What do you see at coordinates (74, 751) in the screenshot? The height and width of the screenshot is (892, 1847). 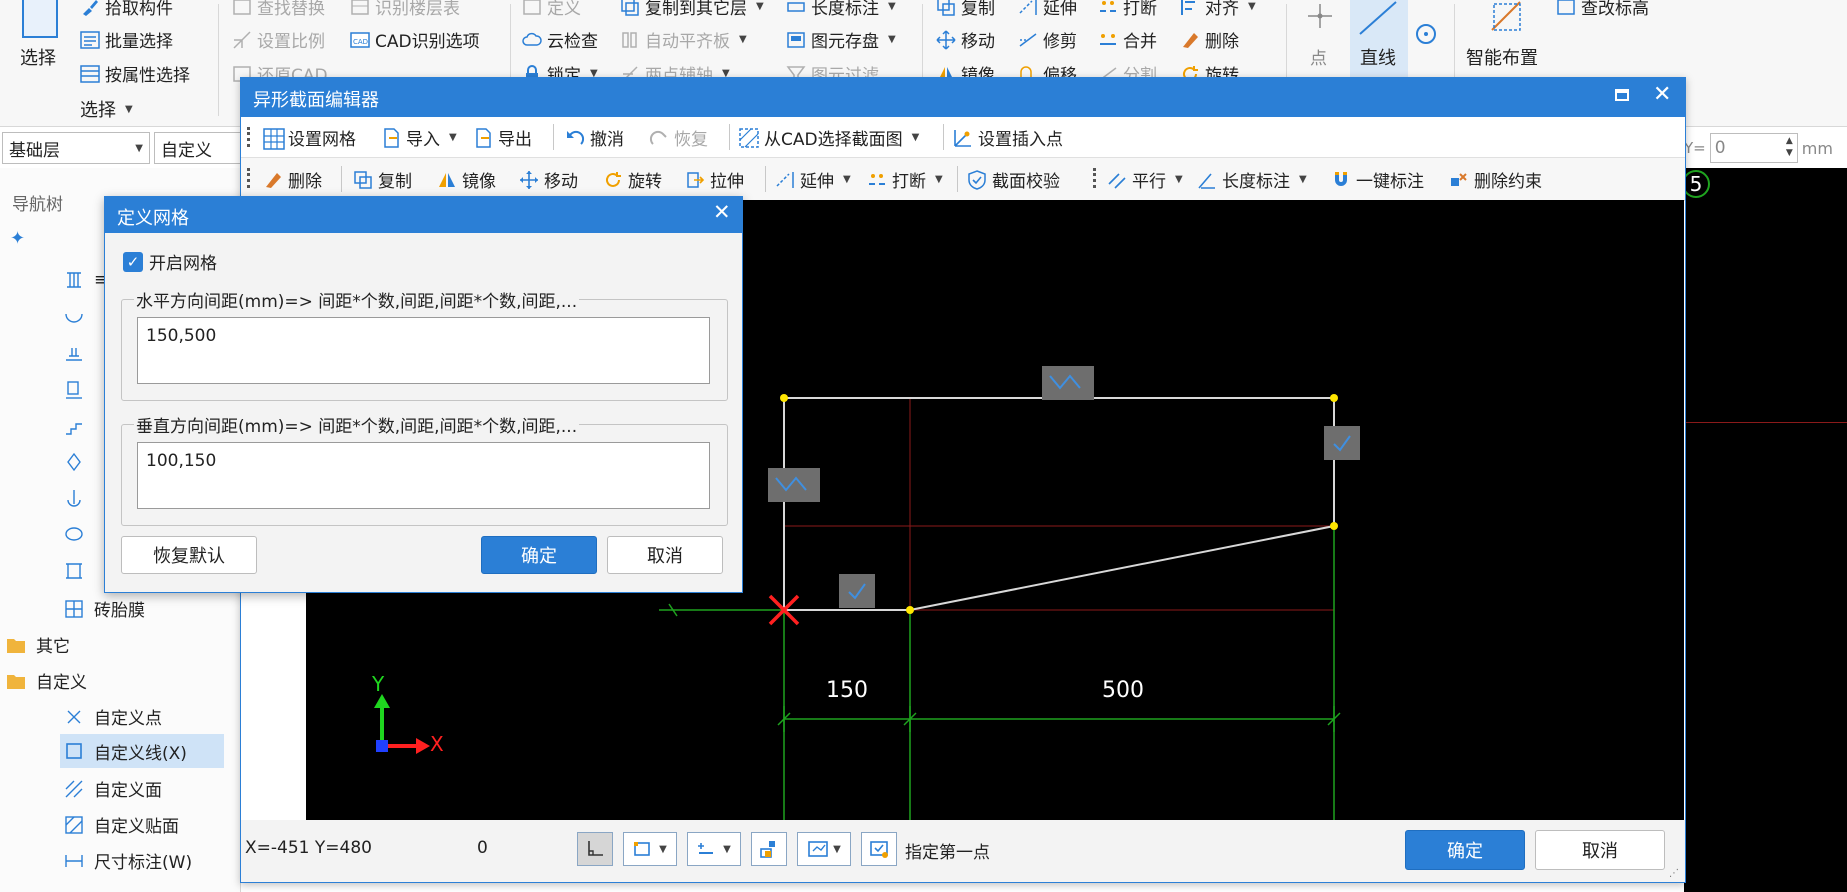 I see `custom-line-icon` at bounding box center [74, 751].